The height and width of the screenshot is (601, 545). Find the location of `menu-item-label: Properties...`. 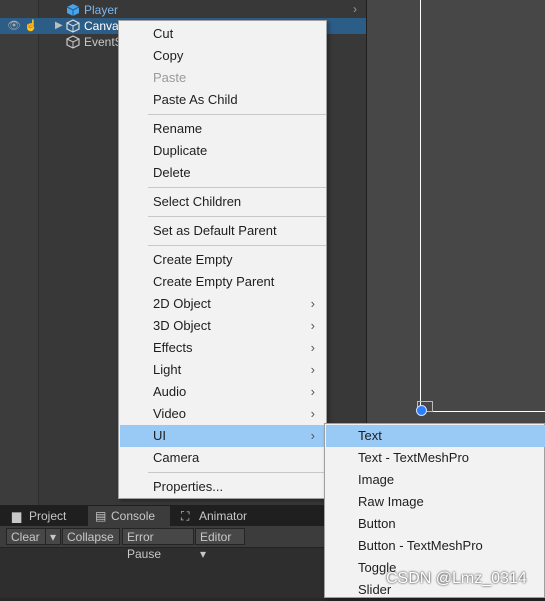

menu-item-label: Properties... is located at coordinates (188, 486).